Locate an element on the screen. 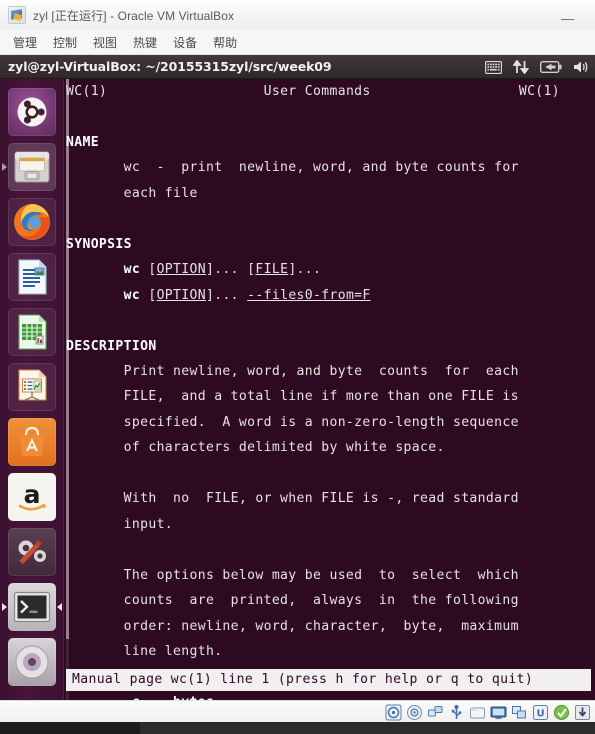  battery-icon is located at coordinates (551, 67).